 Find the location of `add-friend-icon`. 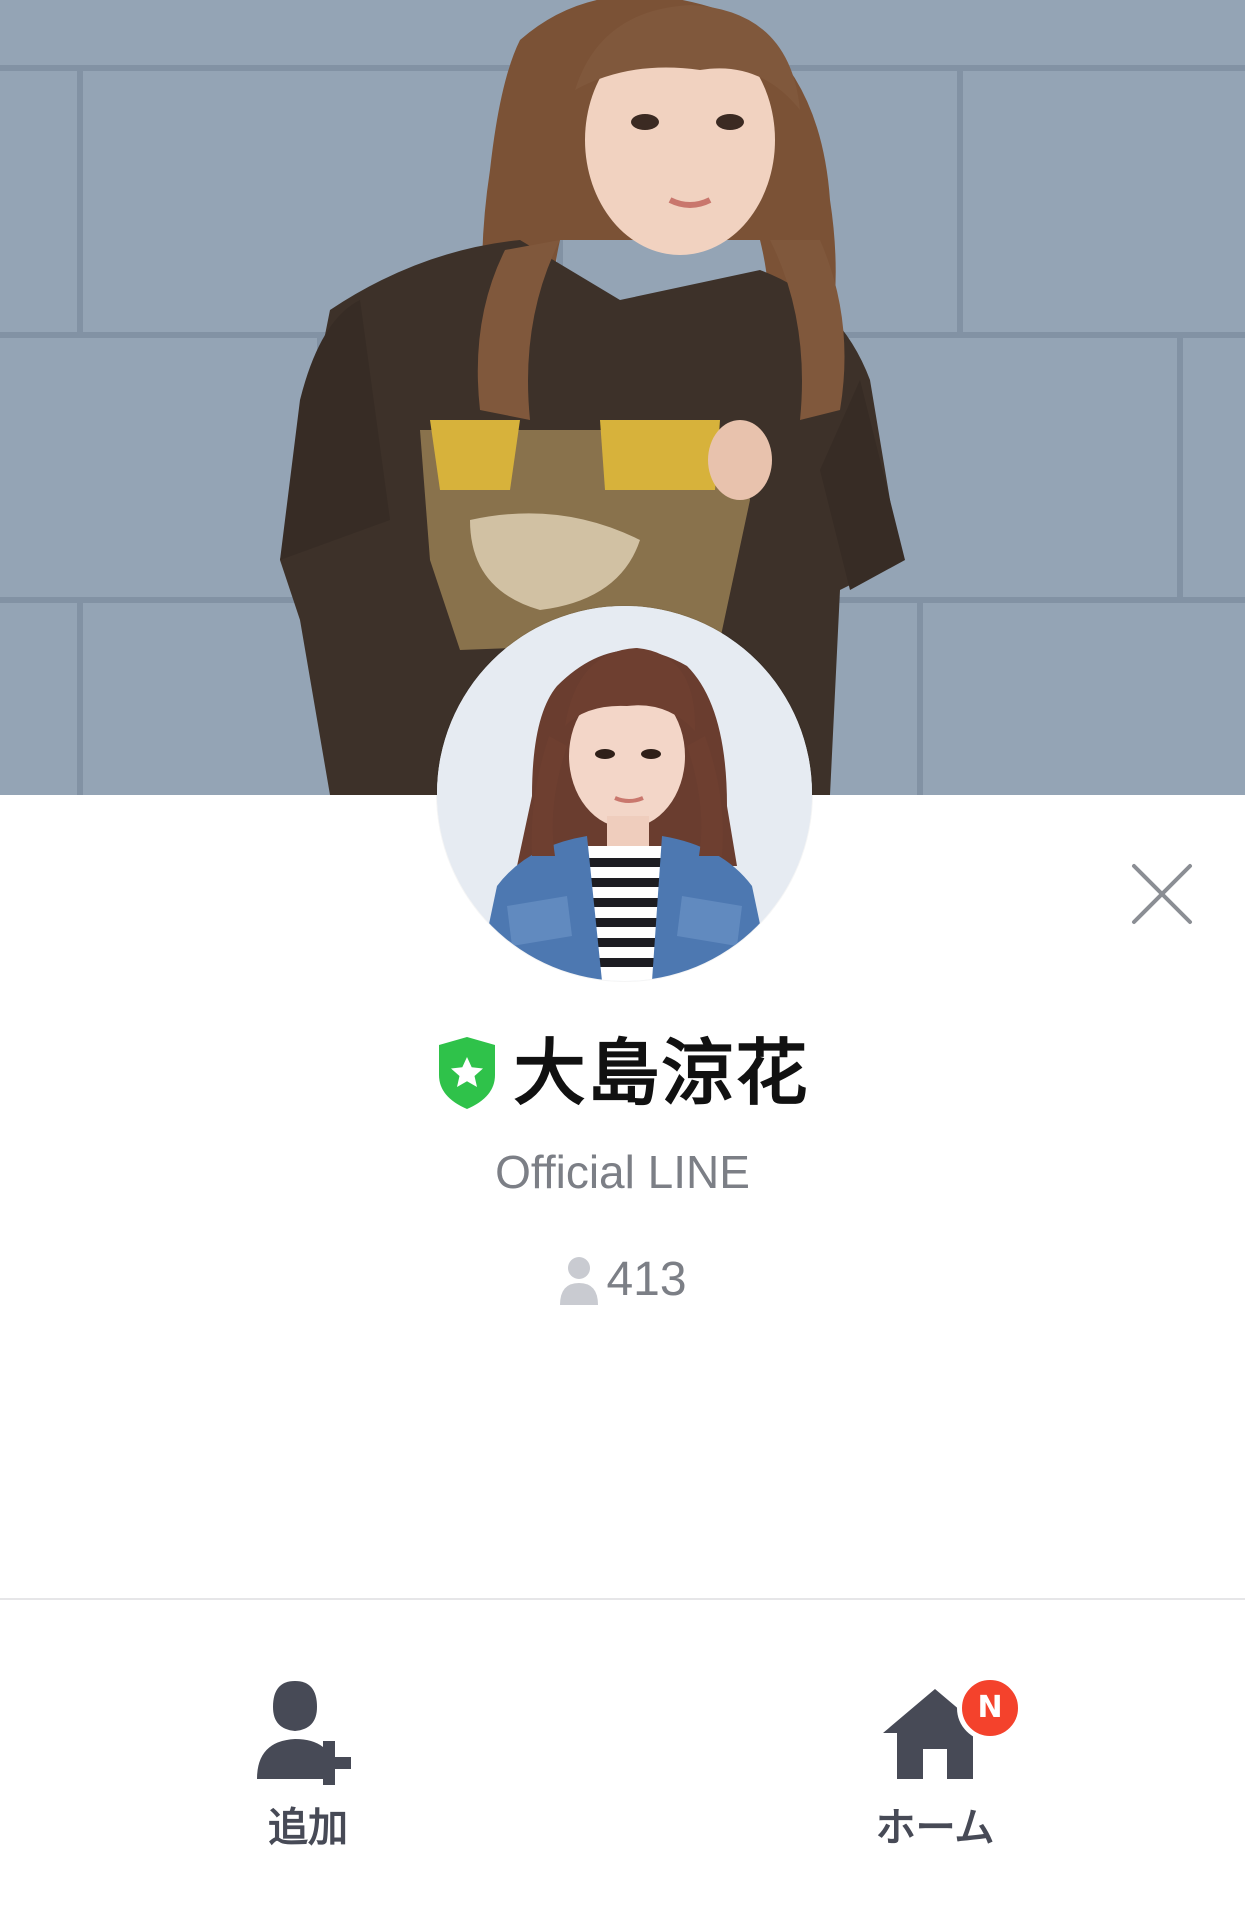

add-friend-icon is located at coordinates (304, 1733).